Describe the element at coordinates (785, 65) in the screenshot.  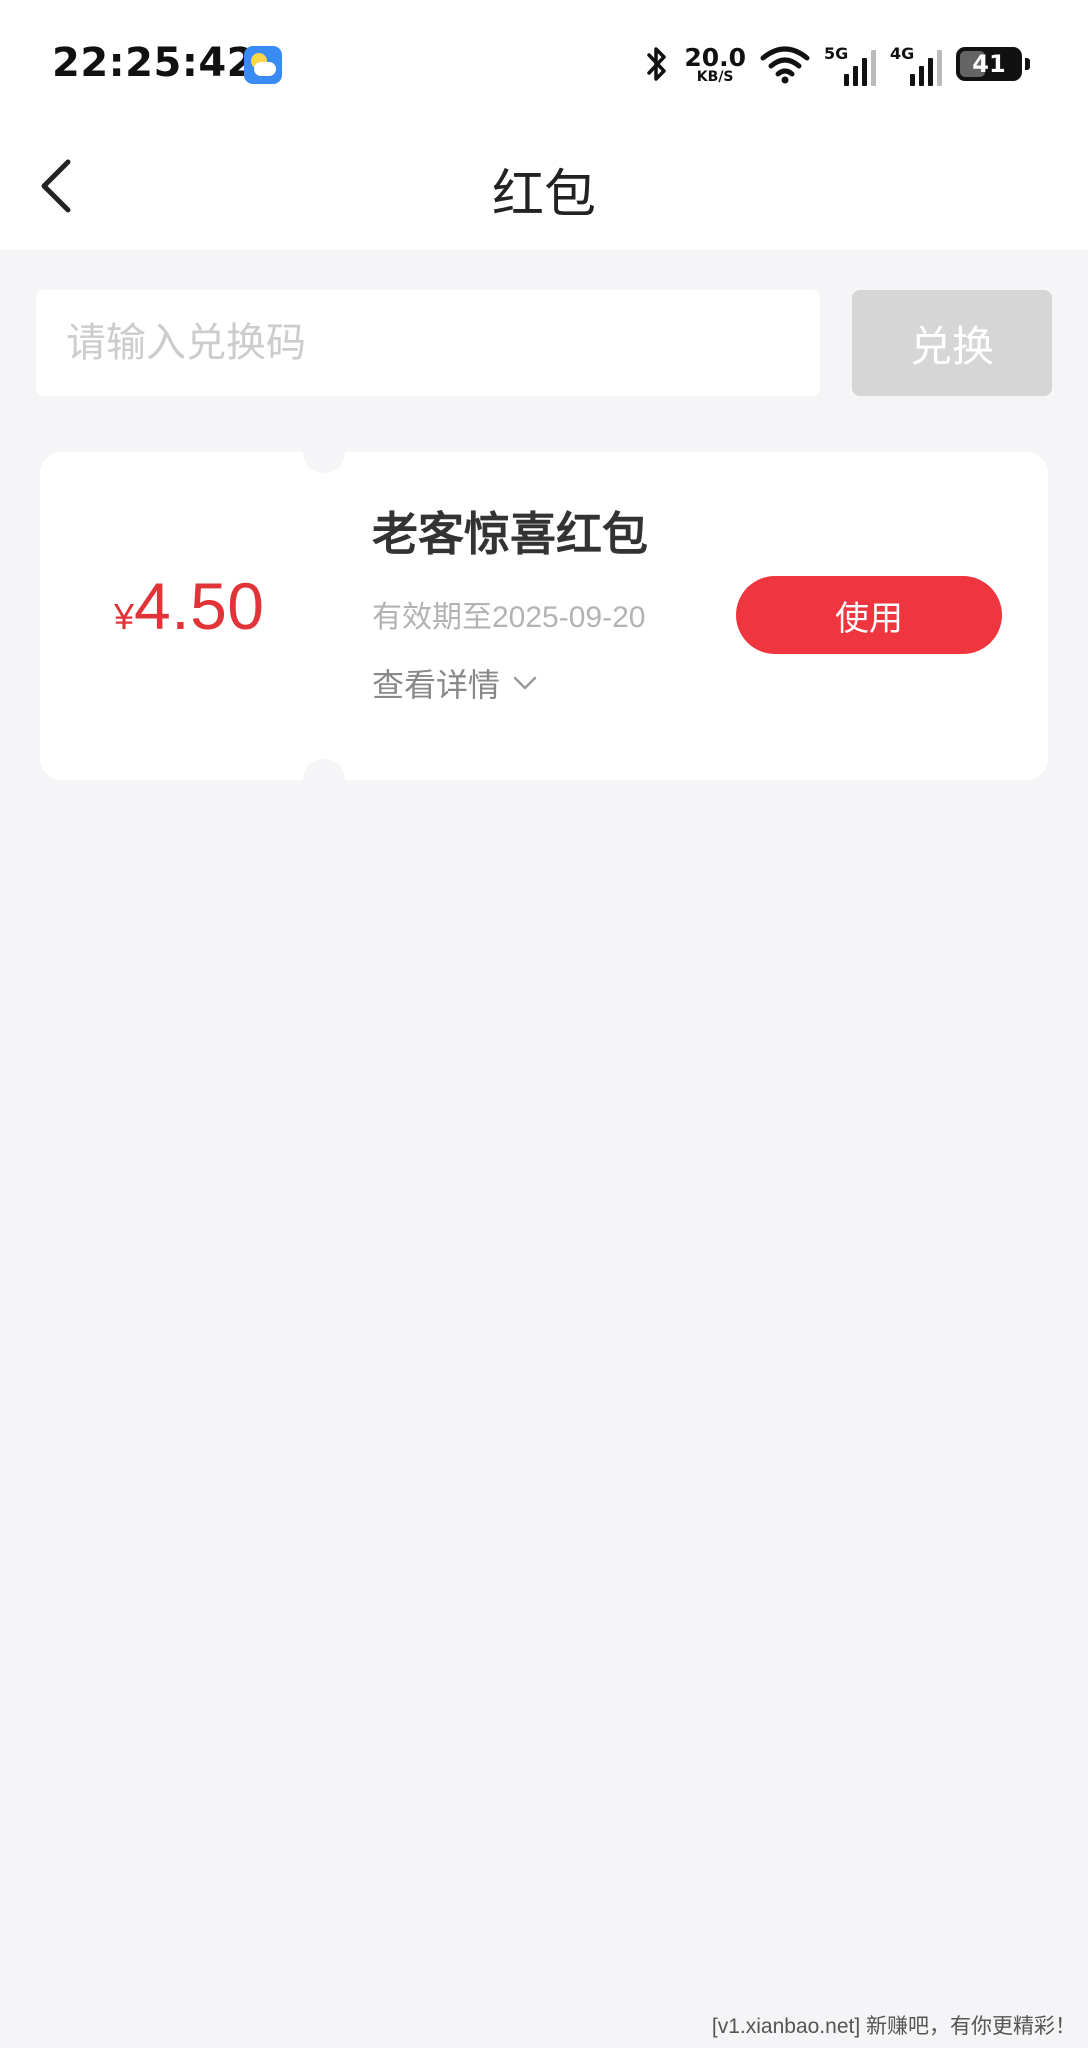
I see `wifi-icon` at that location.